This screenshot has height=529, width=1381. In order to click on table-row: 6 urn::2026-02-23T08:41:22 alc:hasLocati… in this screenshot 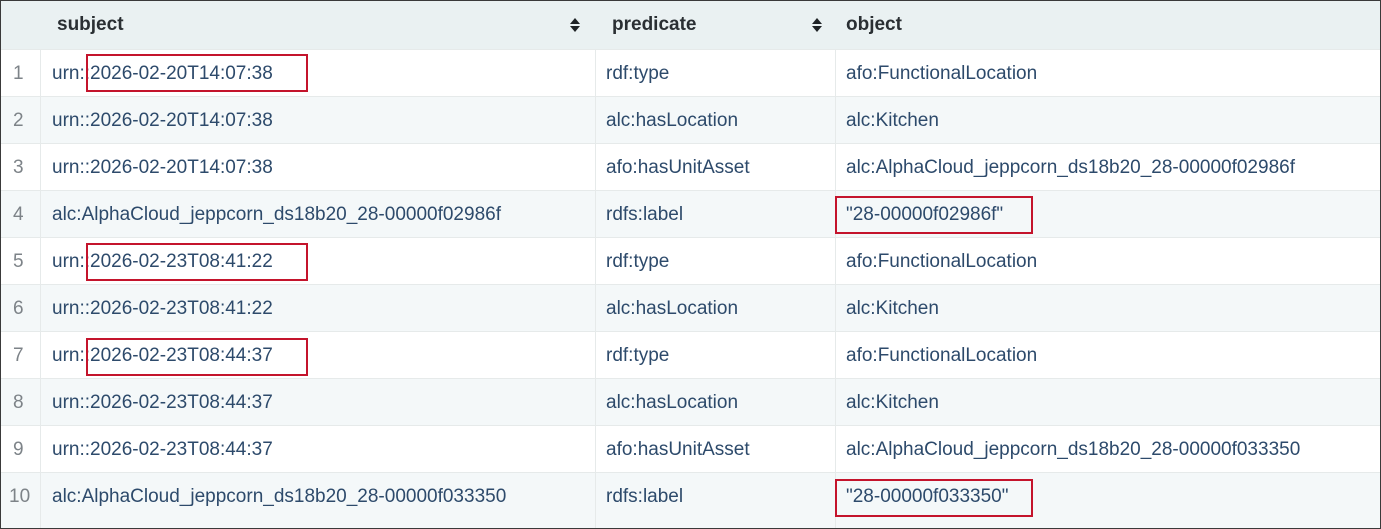, I will do `click(690, 308)`.